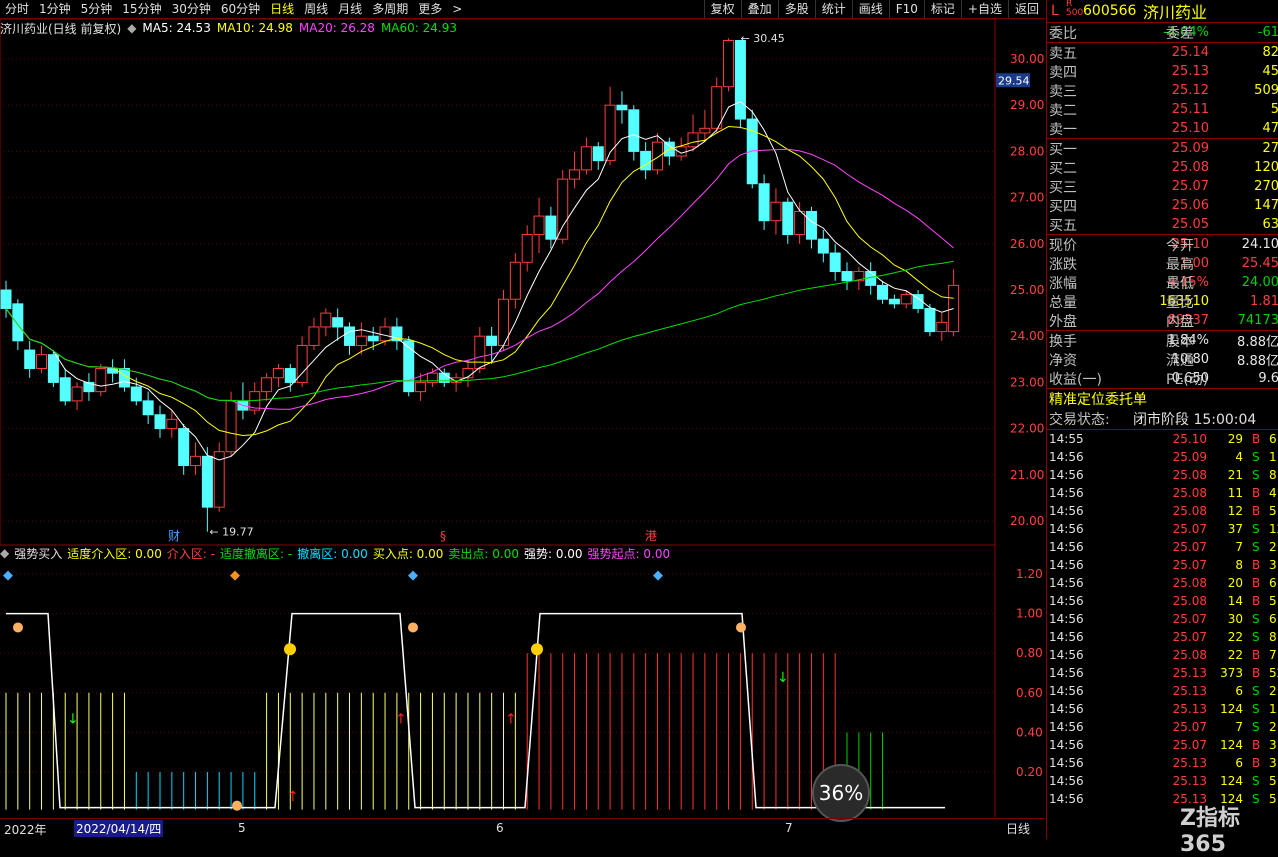 This screenshot has height=857, width=1278. What do you see at coordinates (1162, 186) in the screenshot?
I see `bid-row: 买三 25.07 270` at bounding box center [1162, 186].